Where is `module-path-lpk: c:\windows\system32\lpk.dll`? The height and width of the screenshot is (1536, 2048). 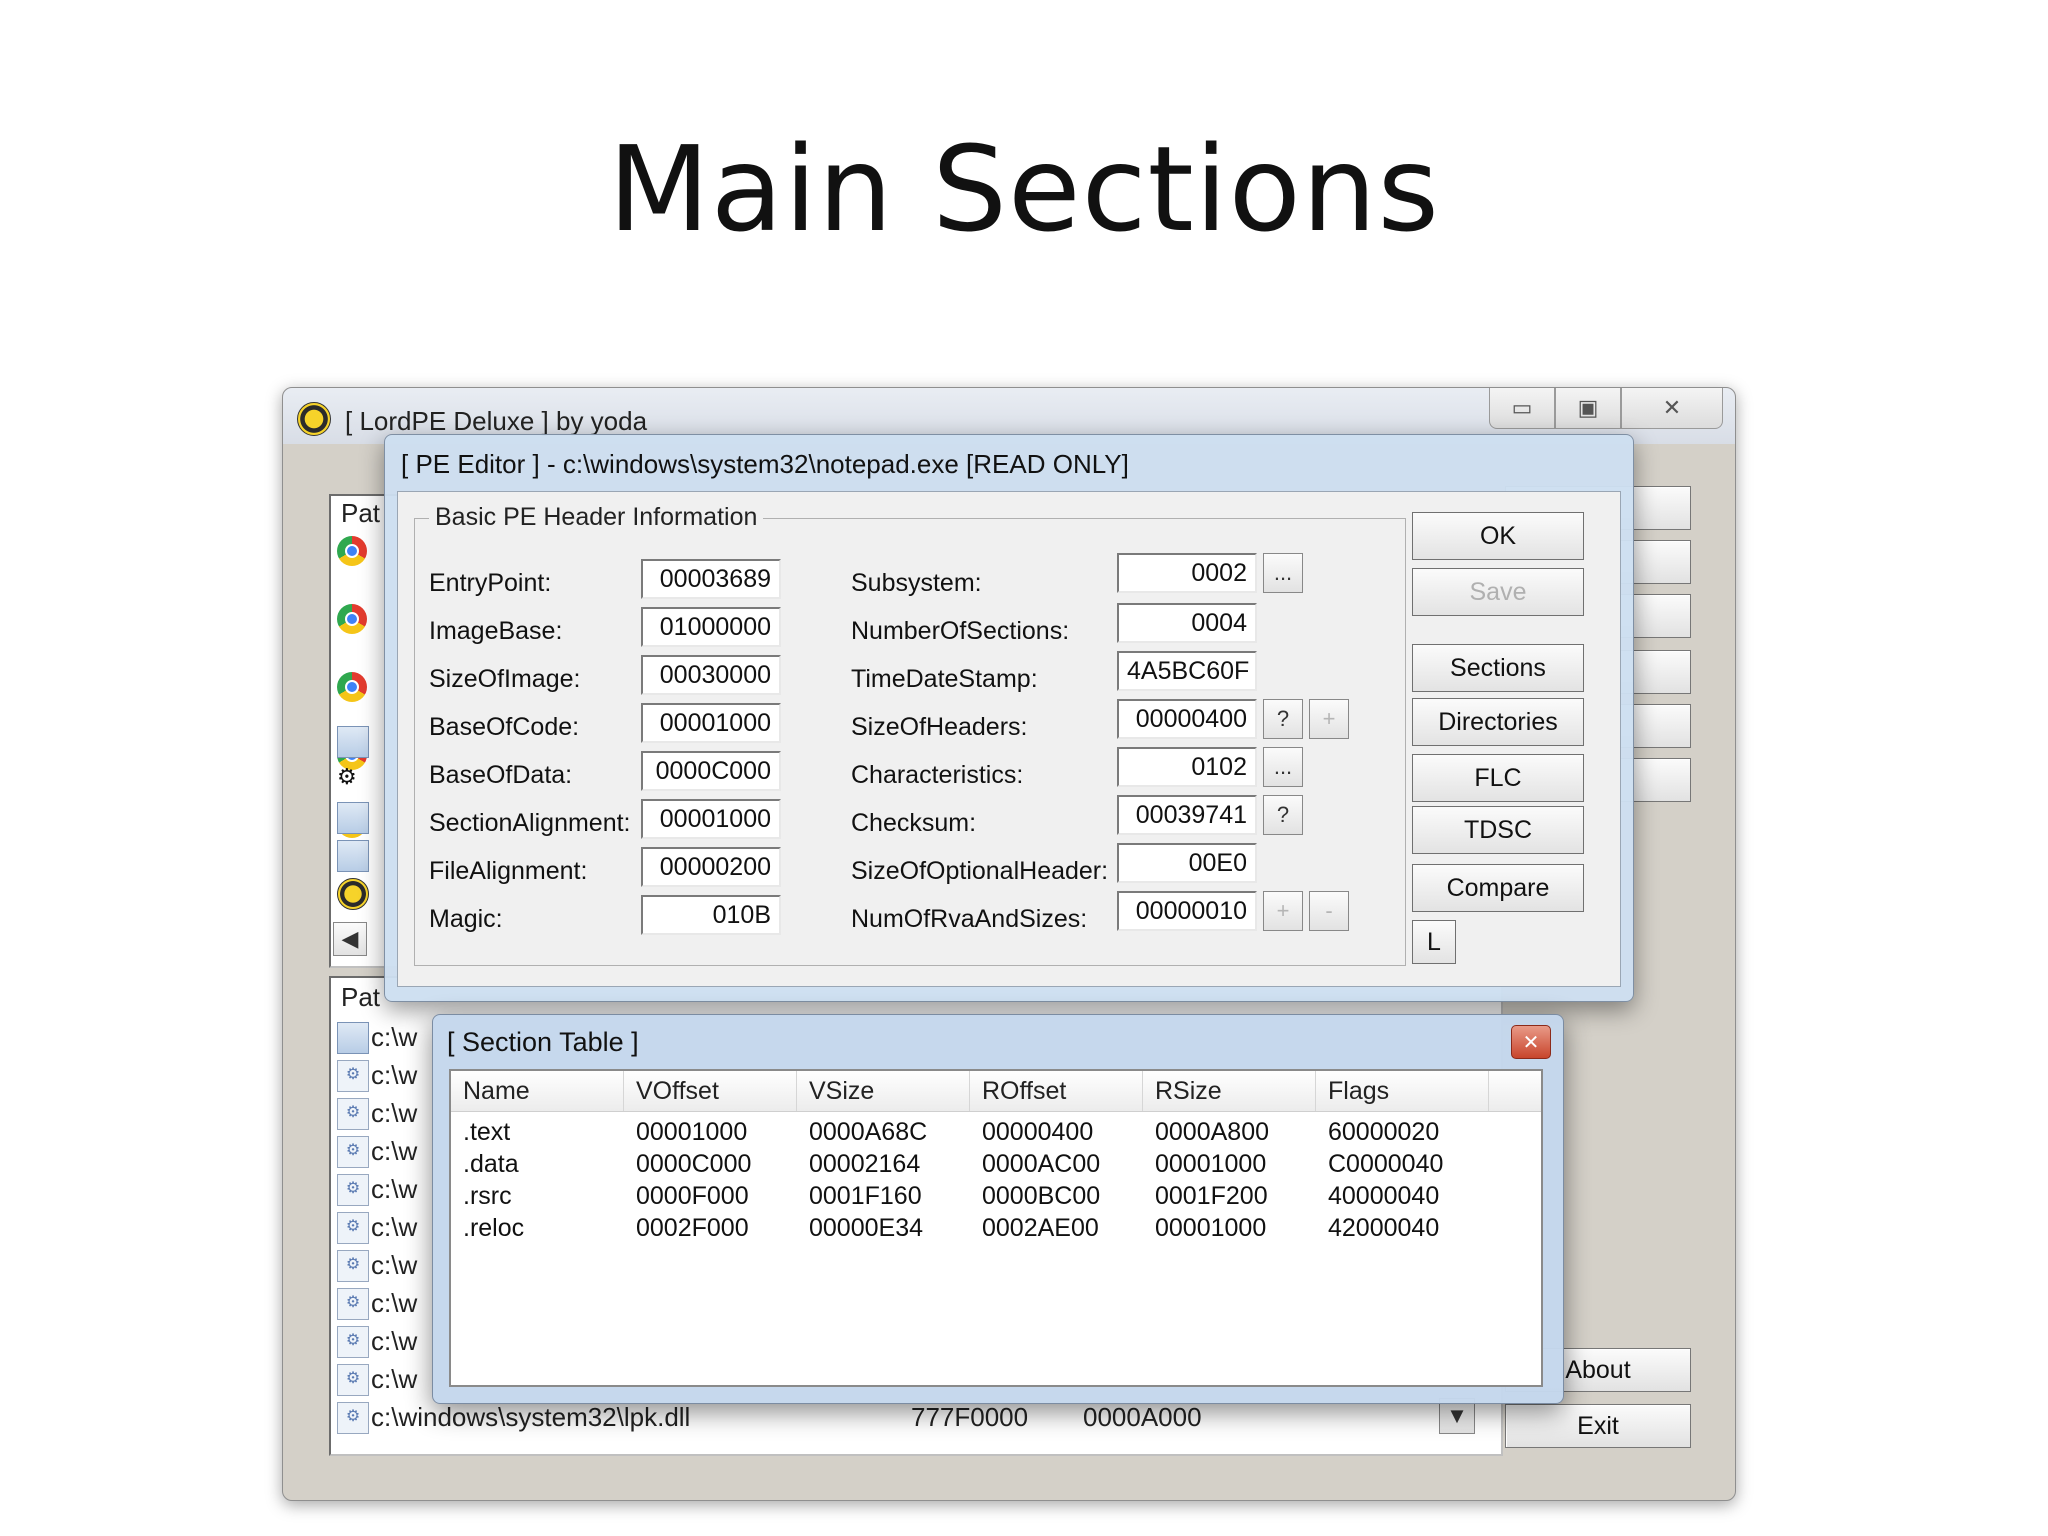
module-path-lpk: c:\windows\system32\lpk.dll is located at coordinates (530, 1417).